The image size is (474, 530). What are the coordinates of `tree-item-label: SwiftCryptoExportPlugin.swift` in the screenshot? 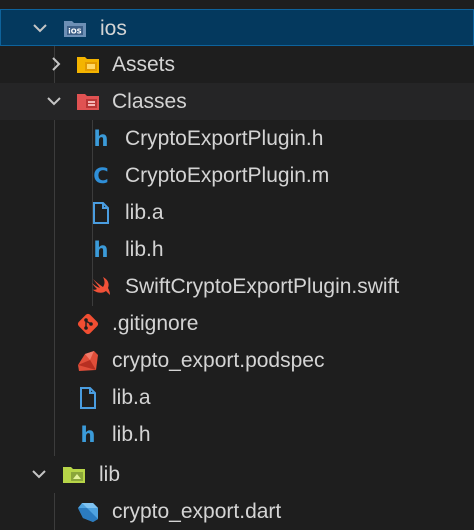 It's located at (262, 286).